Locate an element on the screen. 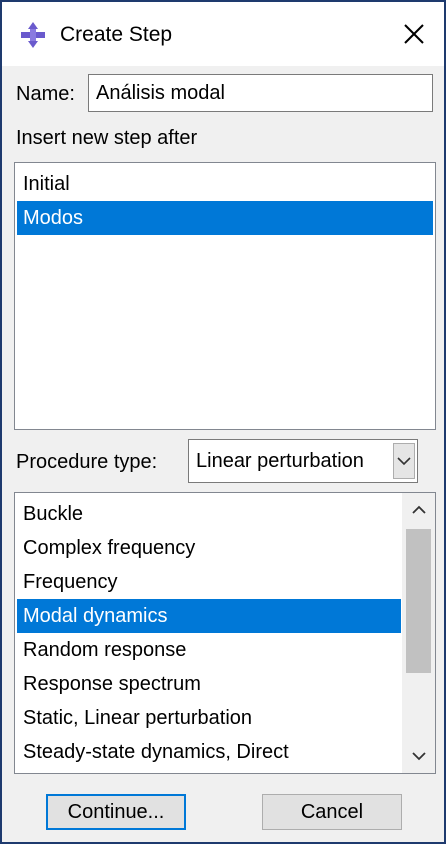  procedure-type-select: Linear perturbation is located at coordinates (303, 461).